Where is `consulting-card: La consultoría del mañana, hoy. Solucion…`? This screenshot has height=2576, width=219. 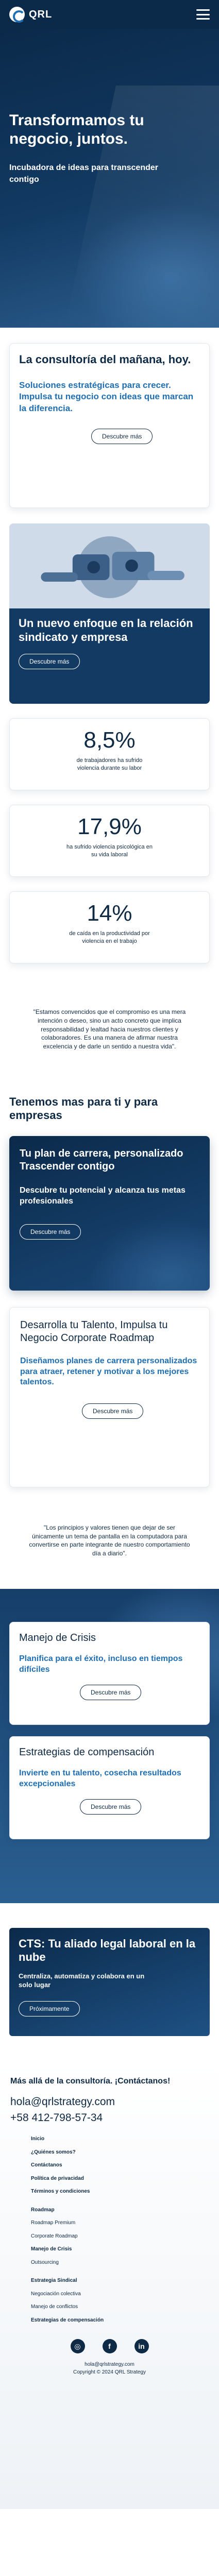
consulting-card: La consultoría del mañana, hoy. Solucion… is located at coordinates (109, 425).